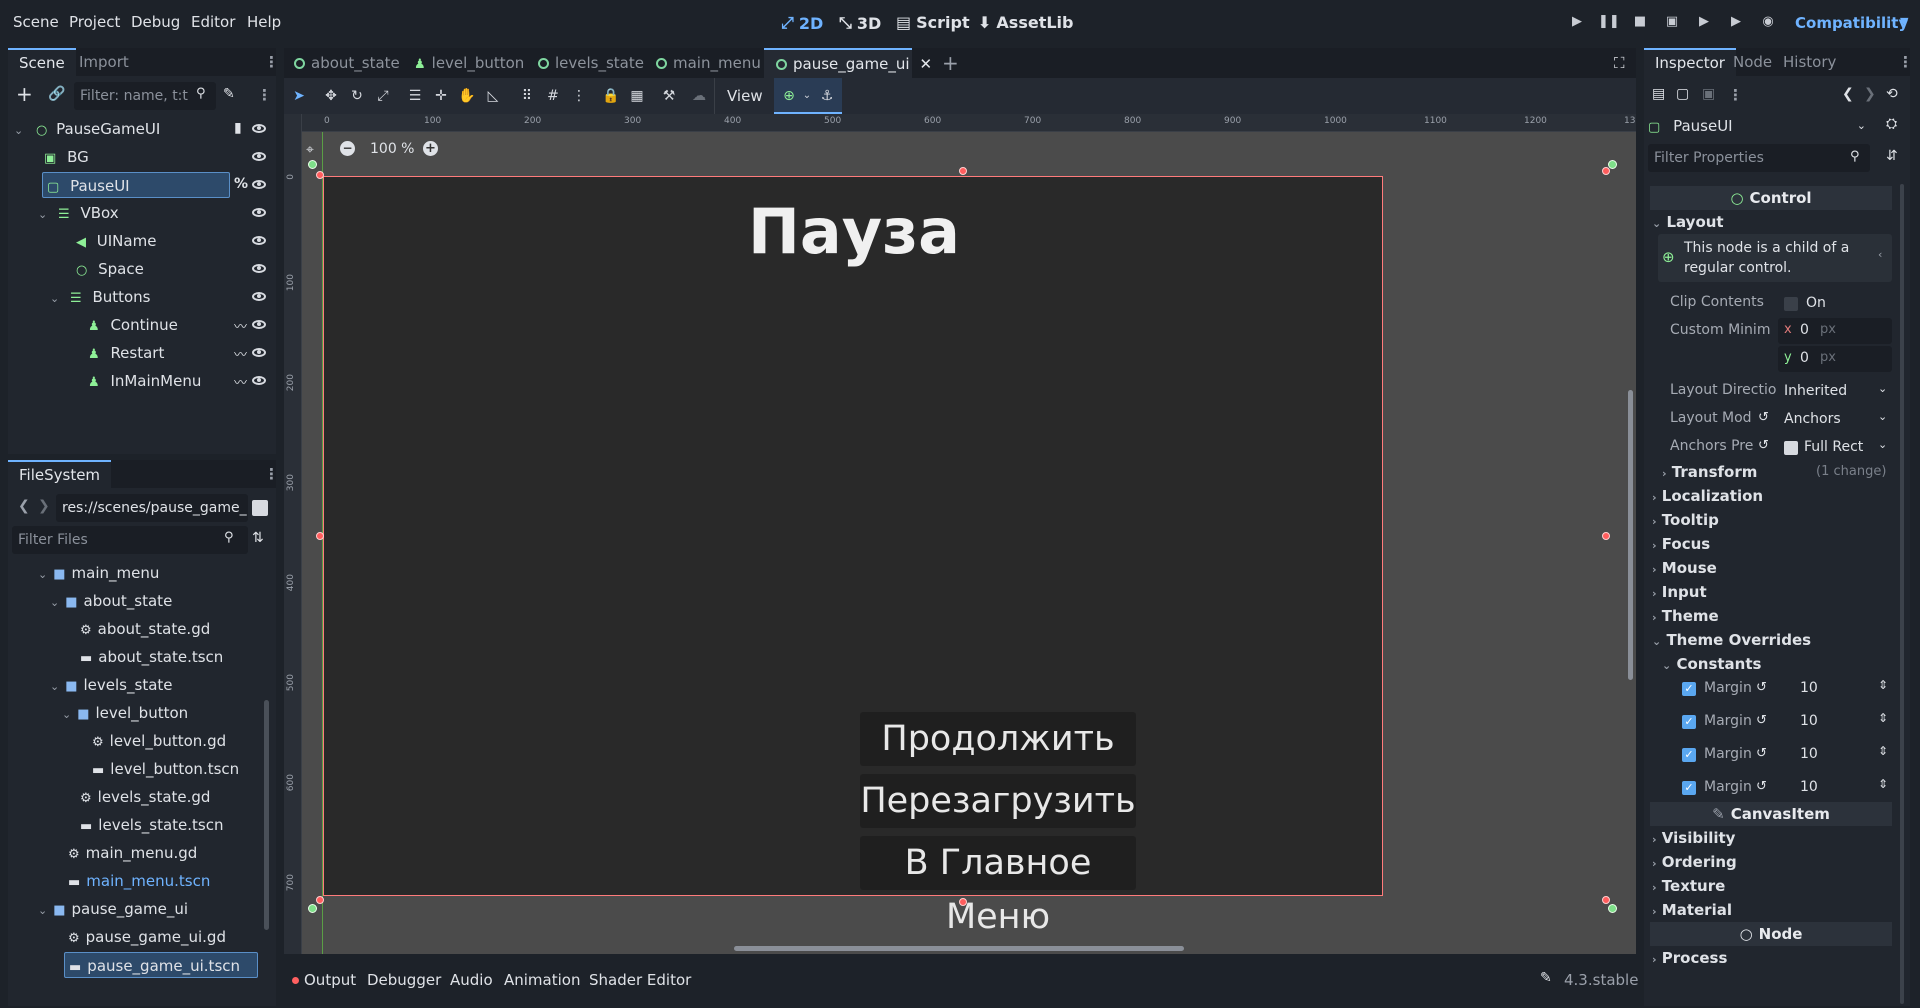 The height and width of the screenshot is (1008, 1920). What do you see at coordinates (493, 96) in the screenshot?
I see `ruler-tool-icon: ◺` at bounding box center [493, 96].